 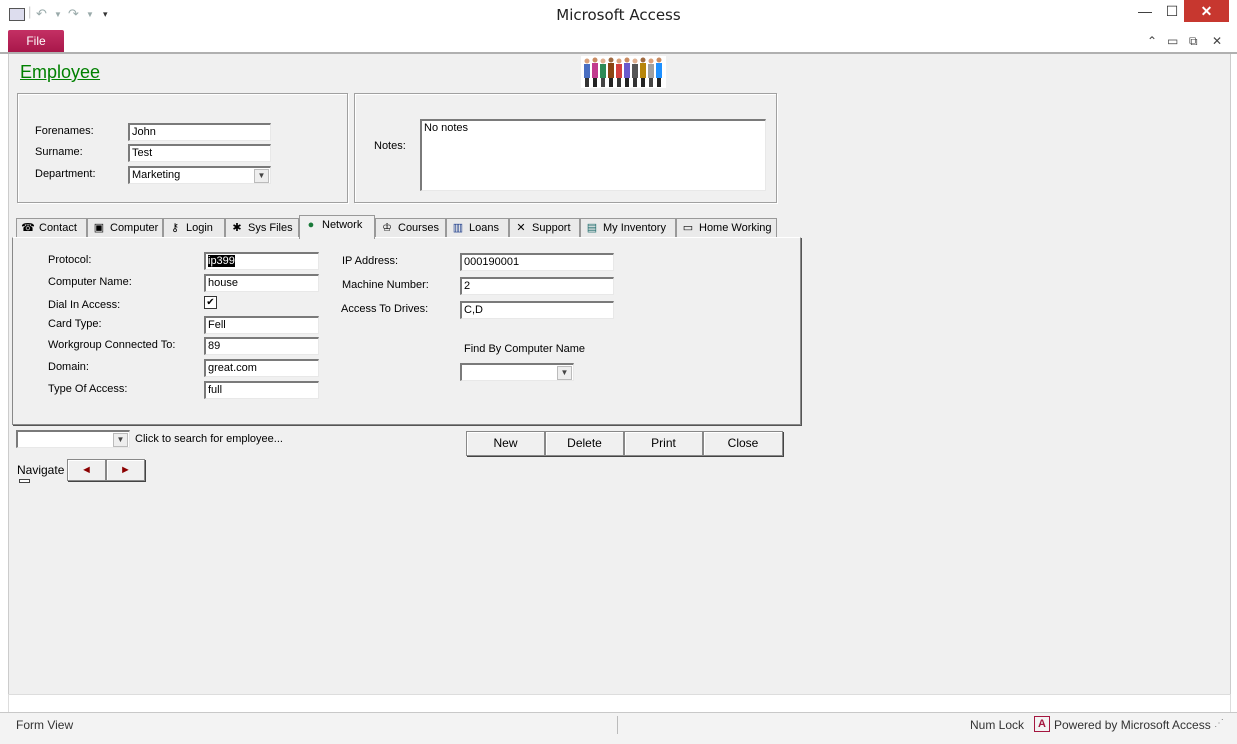 I want to click on tab-label: Home Working, so click(x=735, y=228).